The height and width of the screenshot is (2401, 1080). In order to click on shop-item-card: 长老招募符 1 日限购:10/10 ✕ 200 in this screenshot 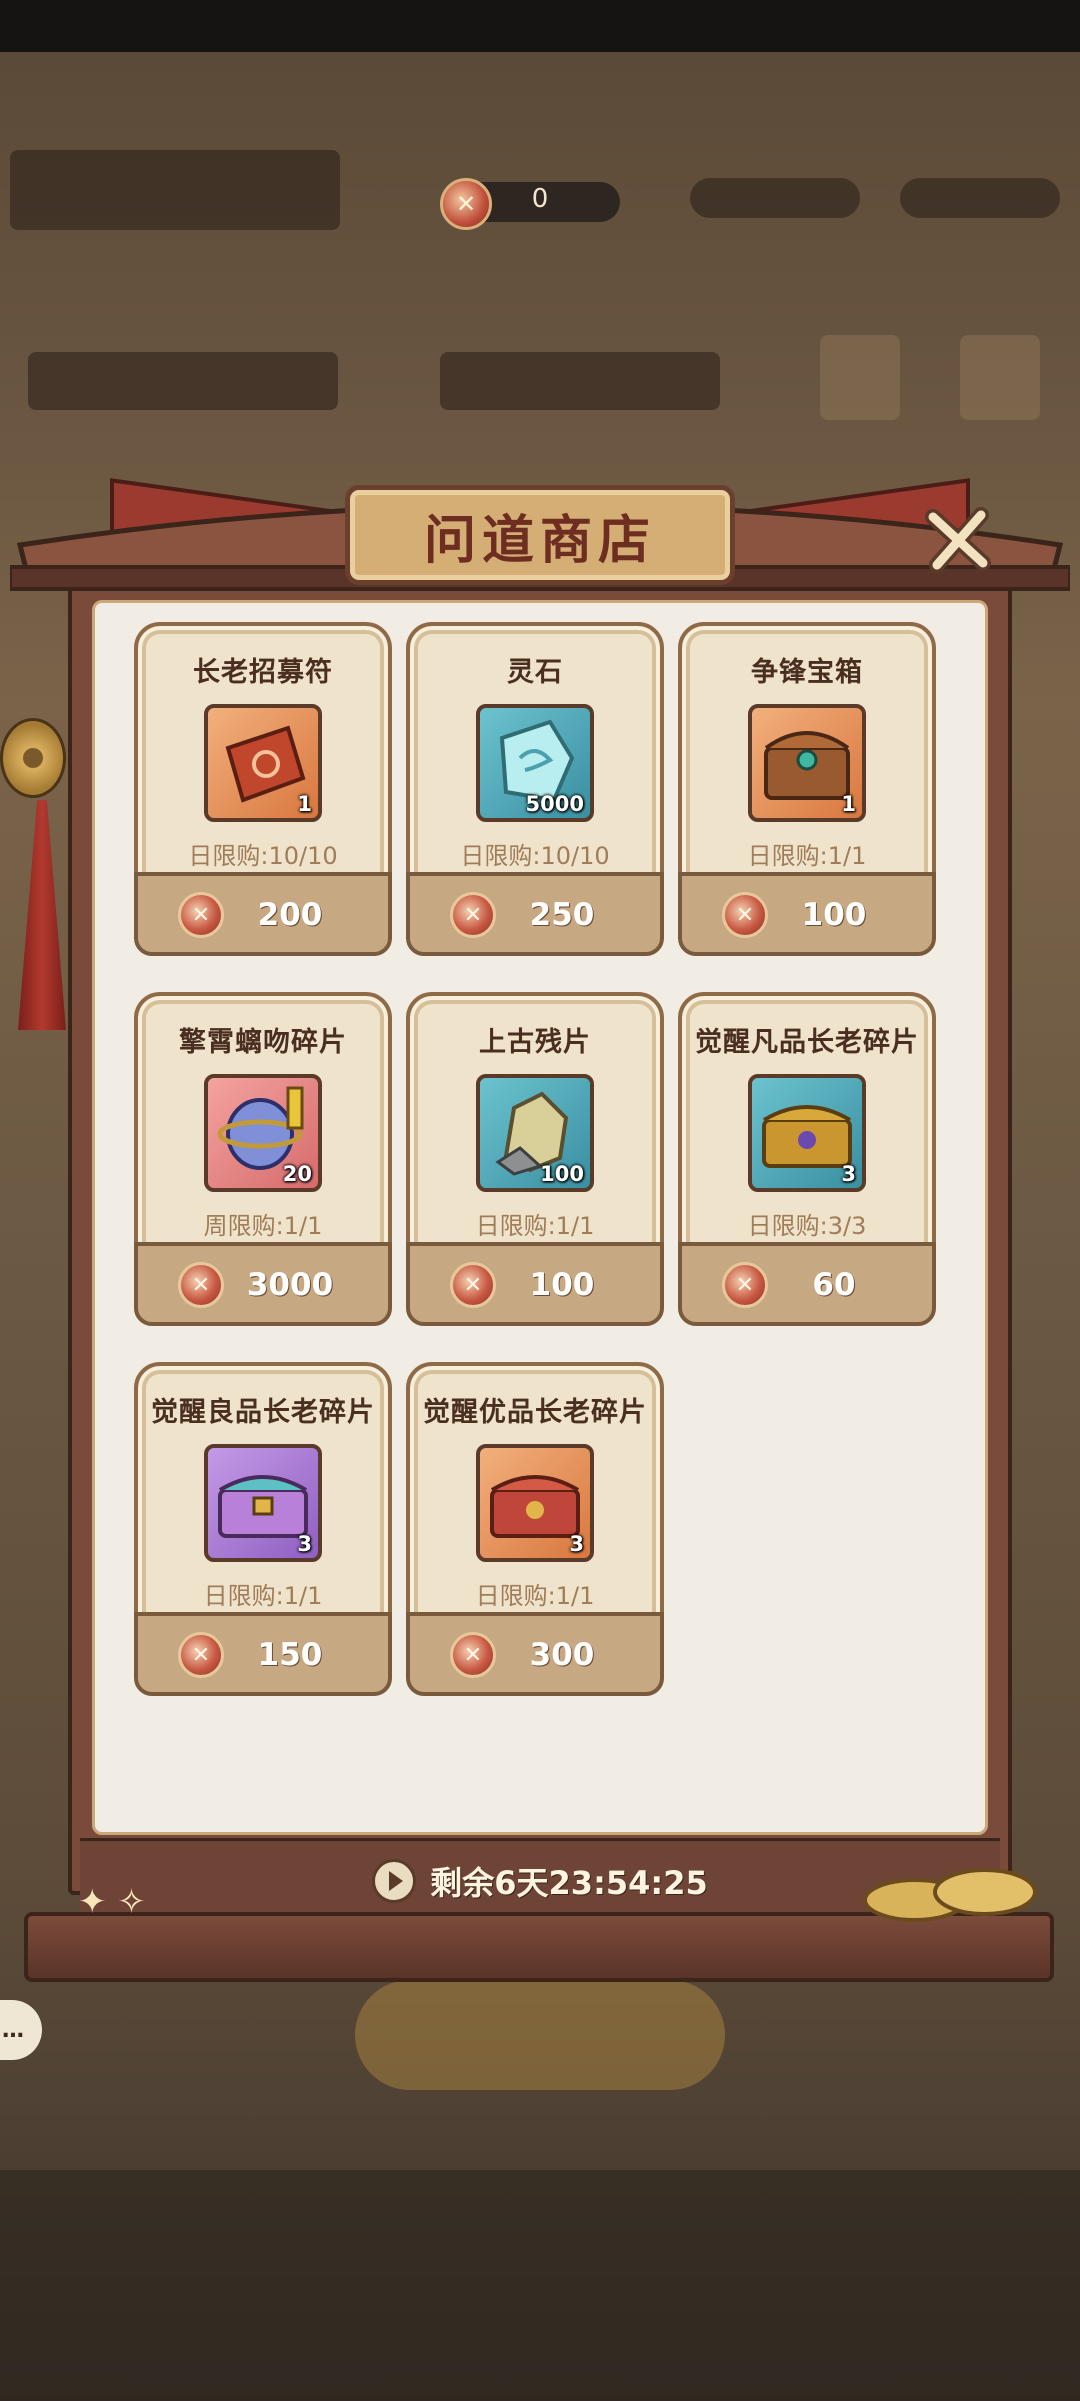, I will do `click(263, 789)`.